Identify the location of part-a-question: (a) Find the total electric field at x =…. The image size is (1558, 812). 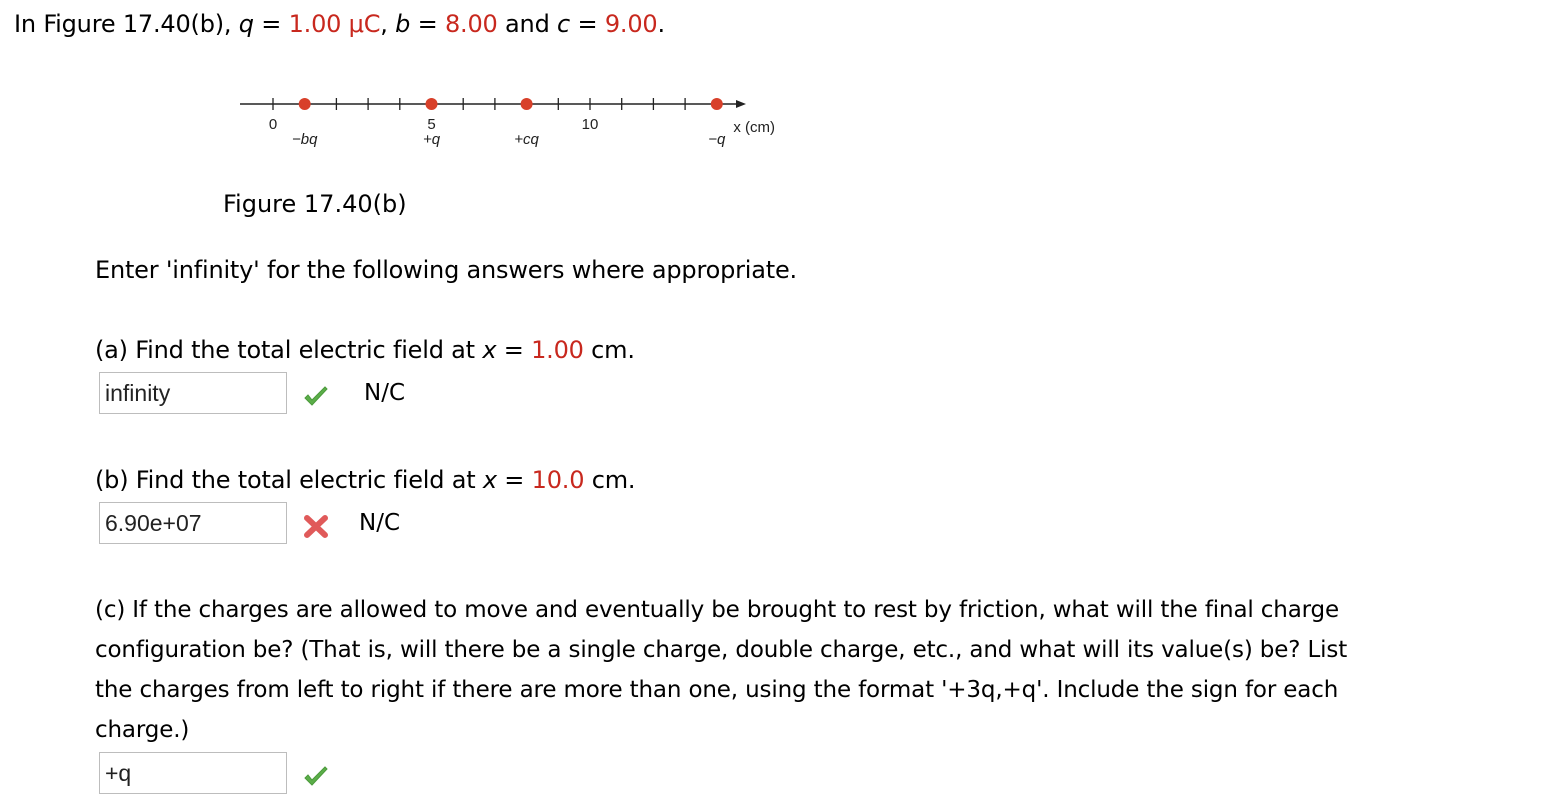
(365, 350).